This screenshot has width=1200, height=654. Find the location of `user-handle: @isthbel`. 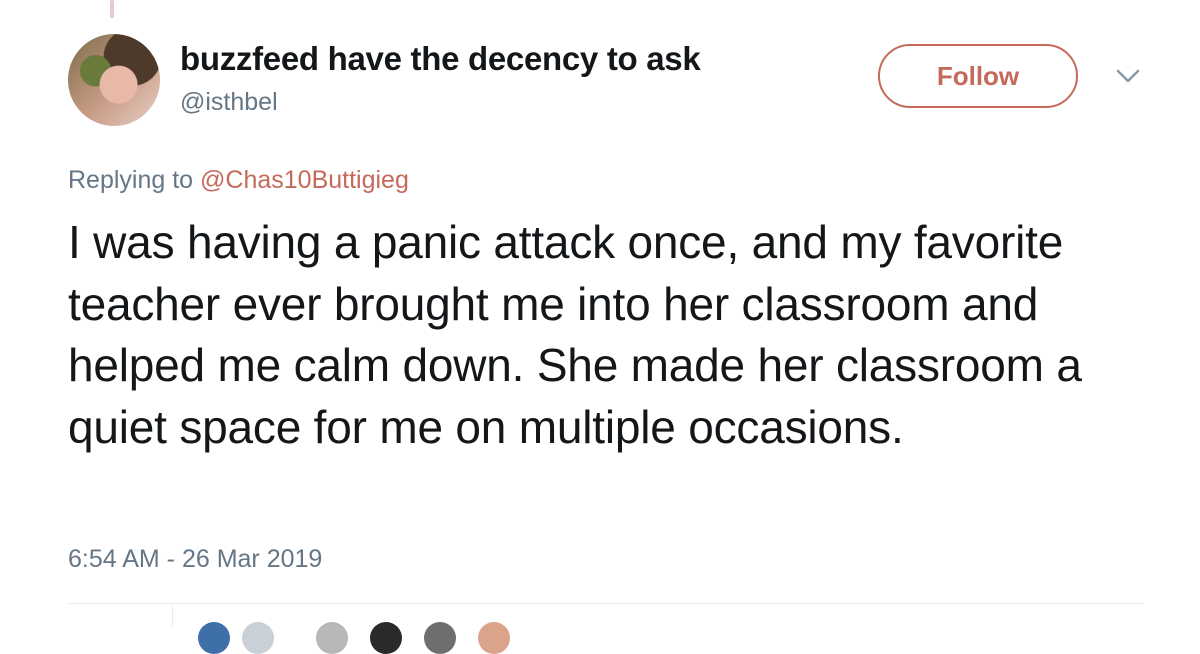

user-handle: @isthbel is located at coordinates (229, 102).